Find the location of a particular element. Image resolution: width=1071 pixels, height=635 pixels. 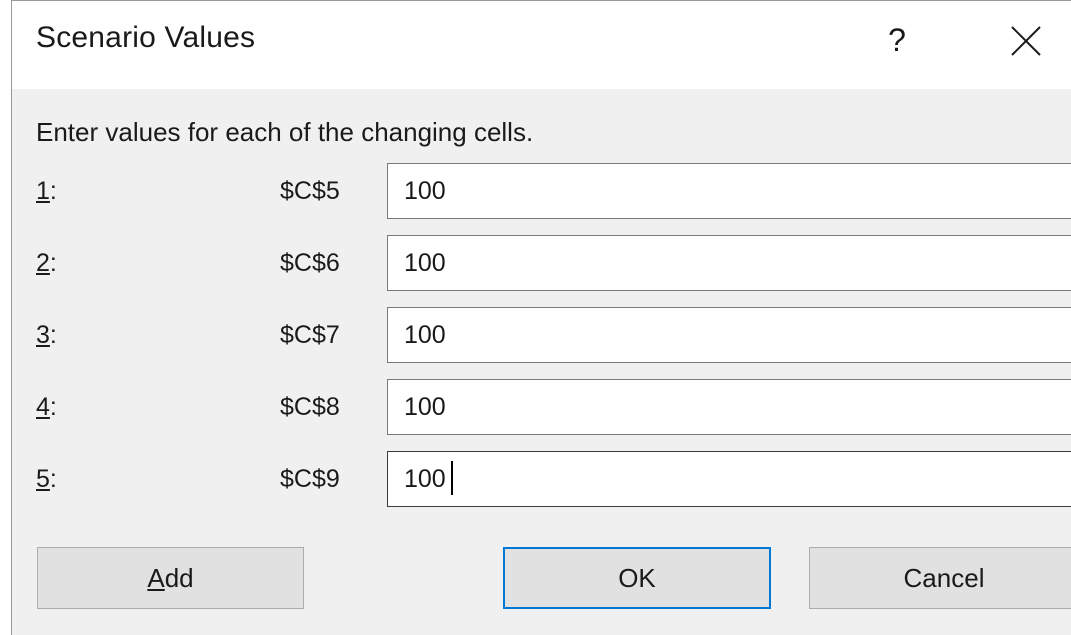

cancel-button: Cancel is located at coordinates (940, 578).